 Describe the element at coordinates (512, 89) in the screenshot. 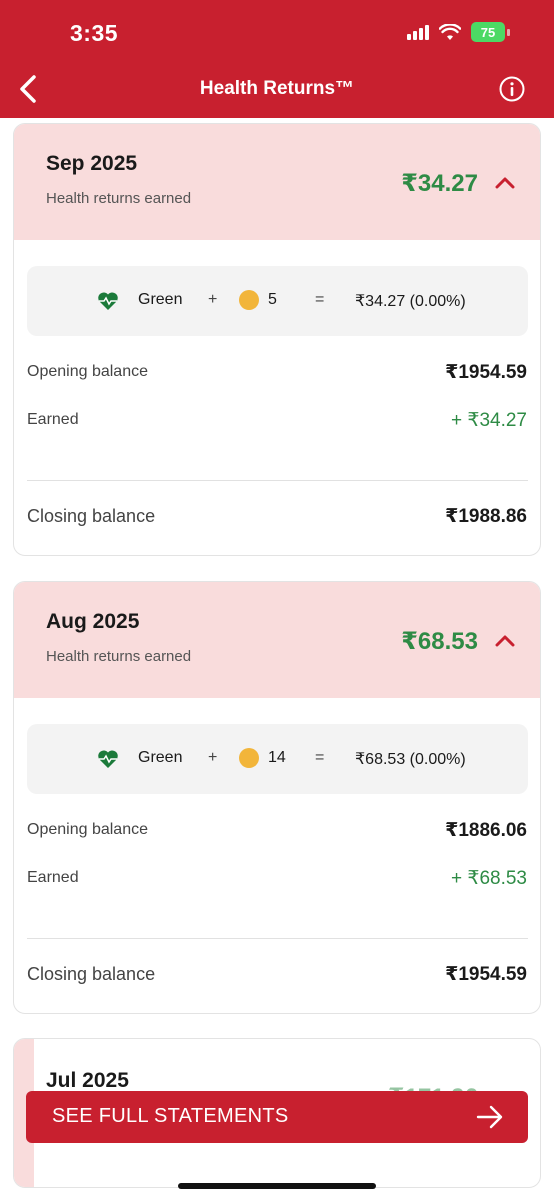

I see `info-icon` at that location.